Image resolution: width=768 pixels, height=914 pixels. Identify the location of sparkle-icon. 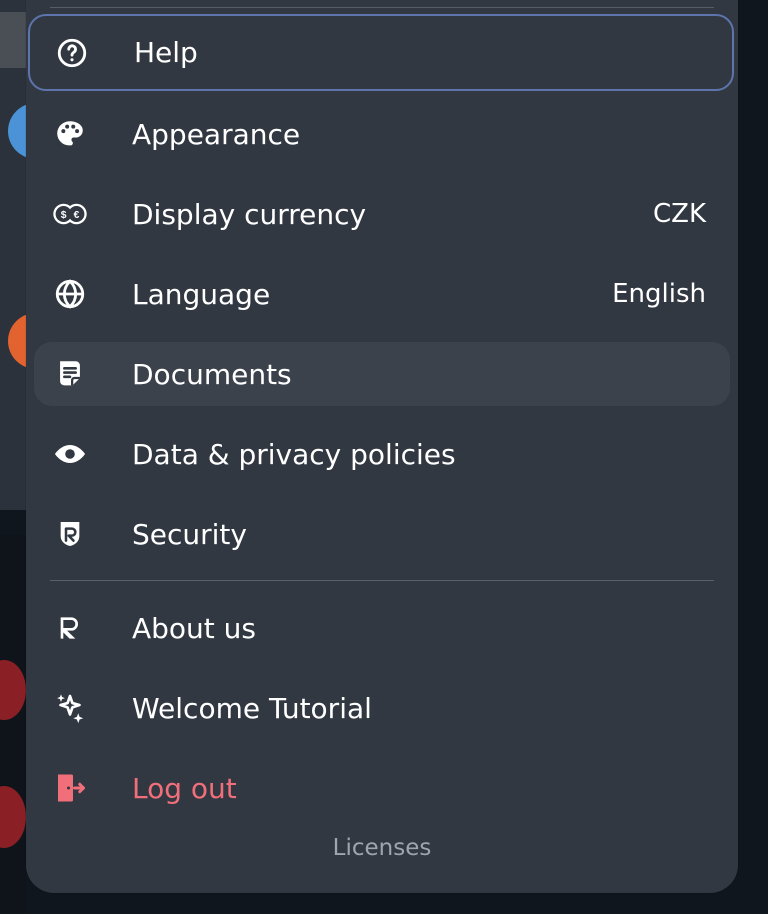
(70, 708).